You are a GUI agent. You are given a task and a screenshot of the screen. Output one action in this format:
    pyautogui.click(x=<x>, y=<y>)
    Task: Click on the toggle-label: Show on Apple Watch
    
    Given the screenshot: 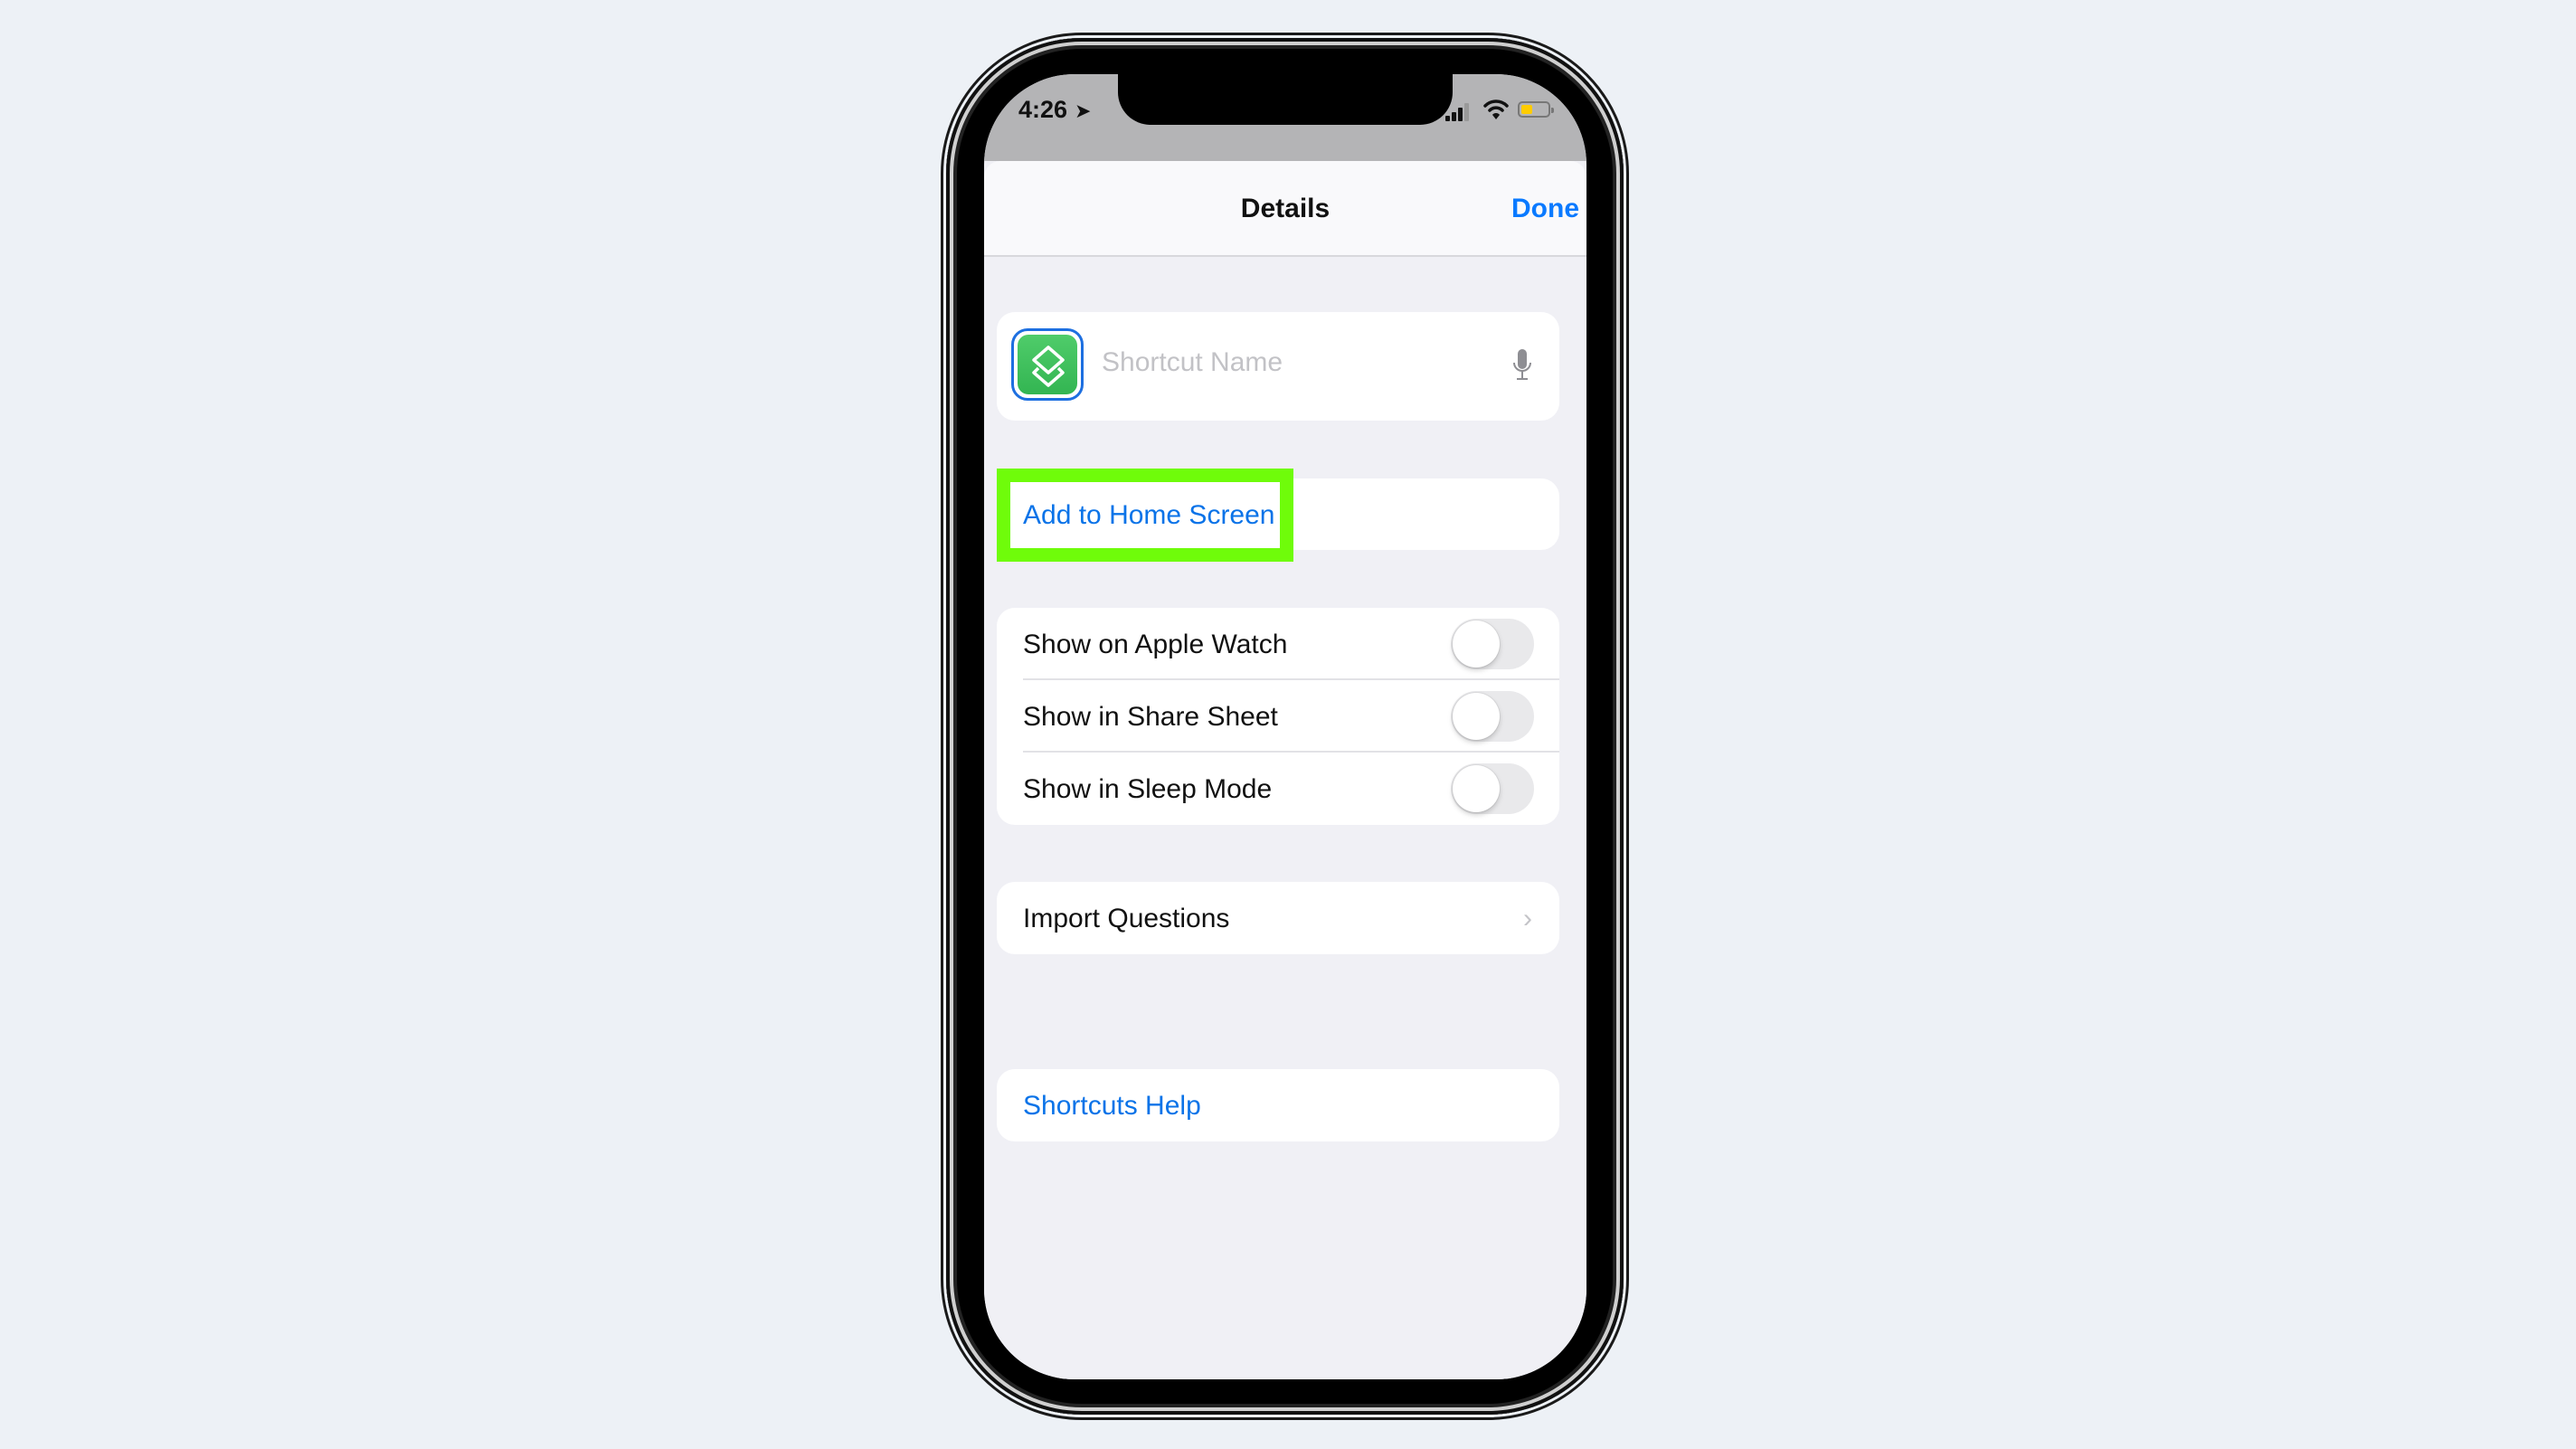 What is the action you would take?
    pyautogui.click(x=1155, y=645)
    